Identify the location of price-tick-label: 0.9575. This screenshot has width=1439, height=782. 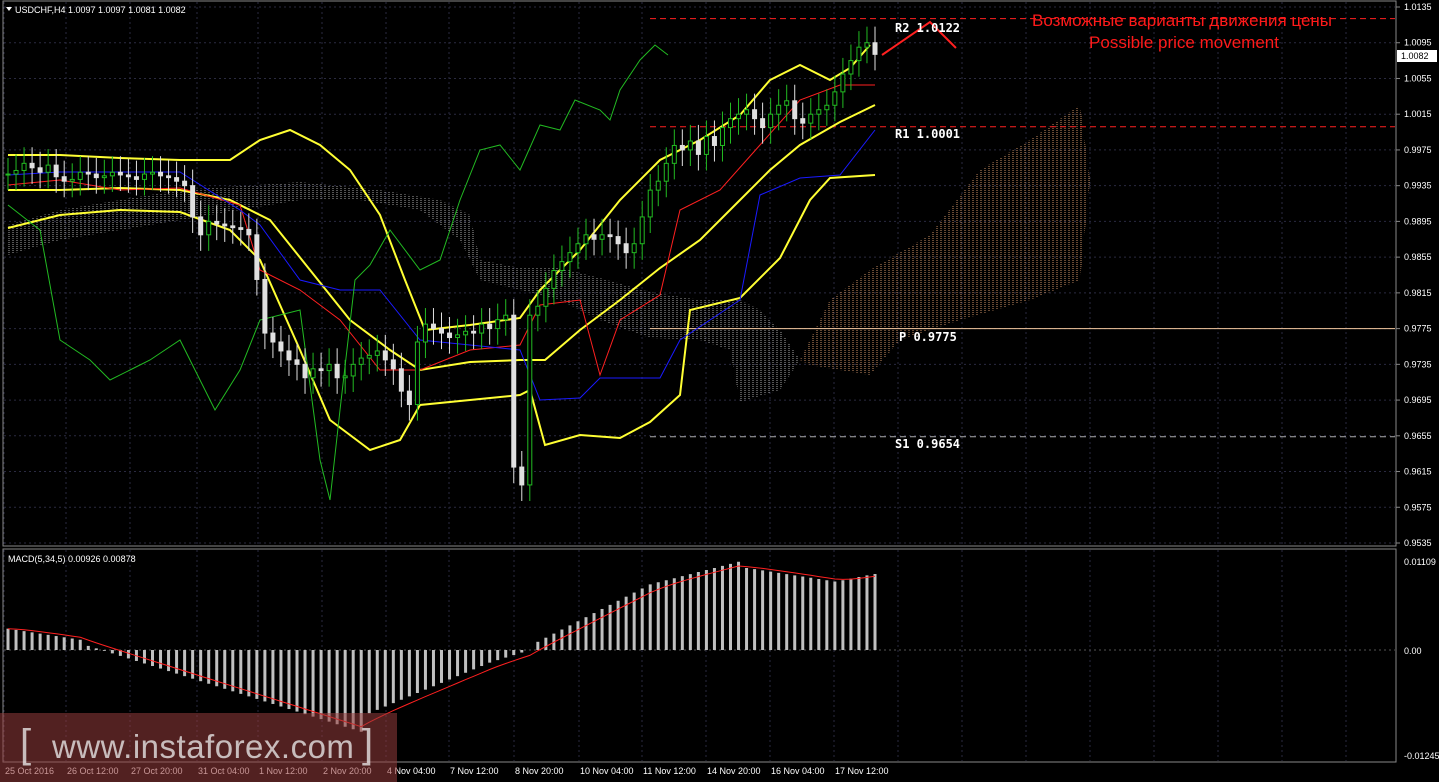
(1418, 507).